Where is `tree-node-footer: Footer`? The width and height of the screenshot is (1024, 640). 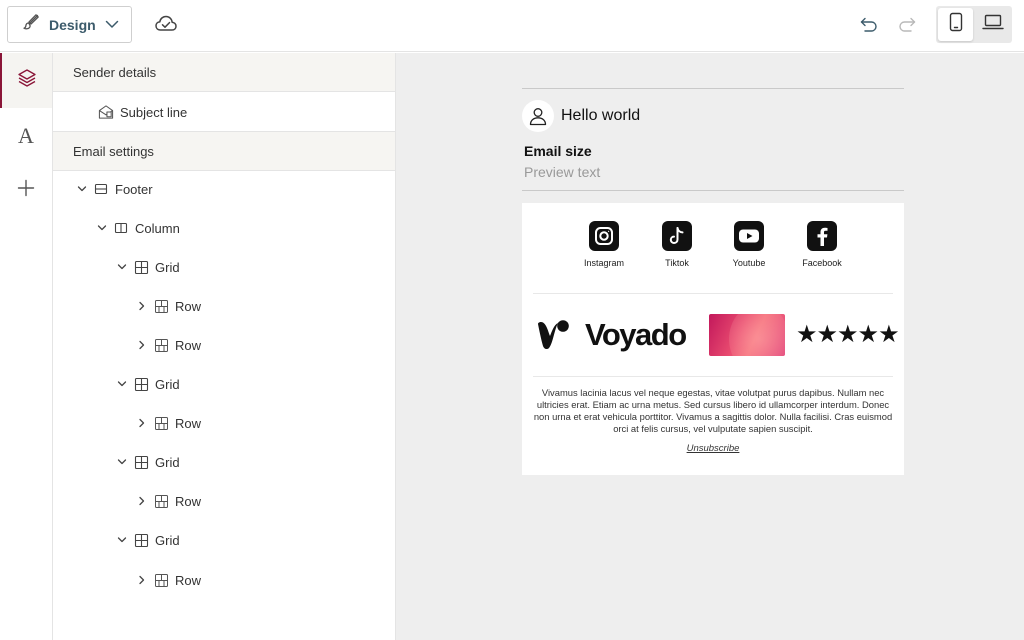 tree-node-footer: Footer is located at coordinates (114, 189).